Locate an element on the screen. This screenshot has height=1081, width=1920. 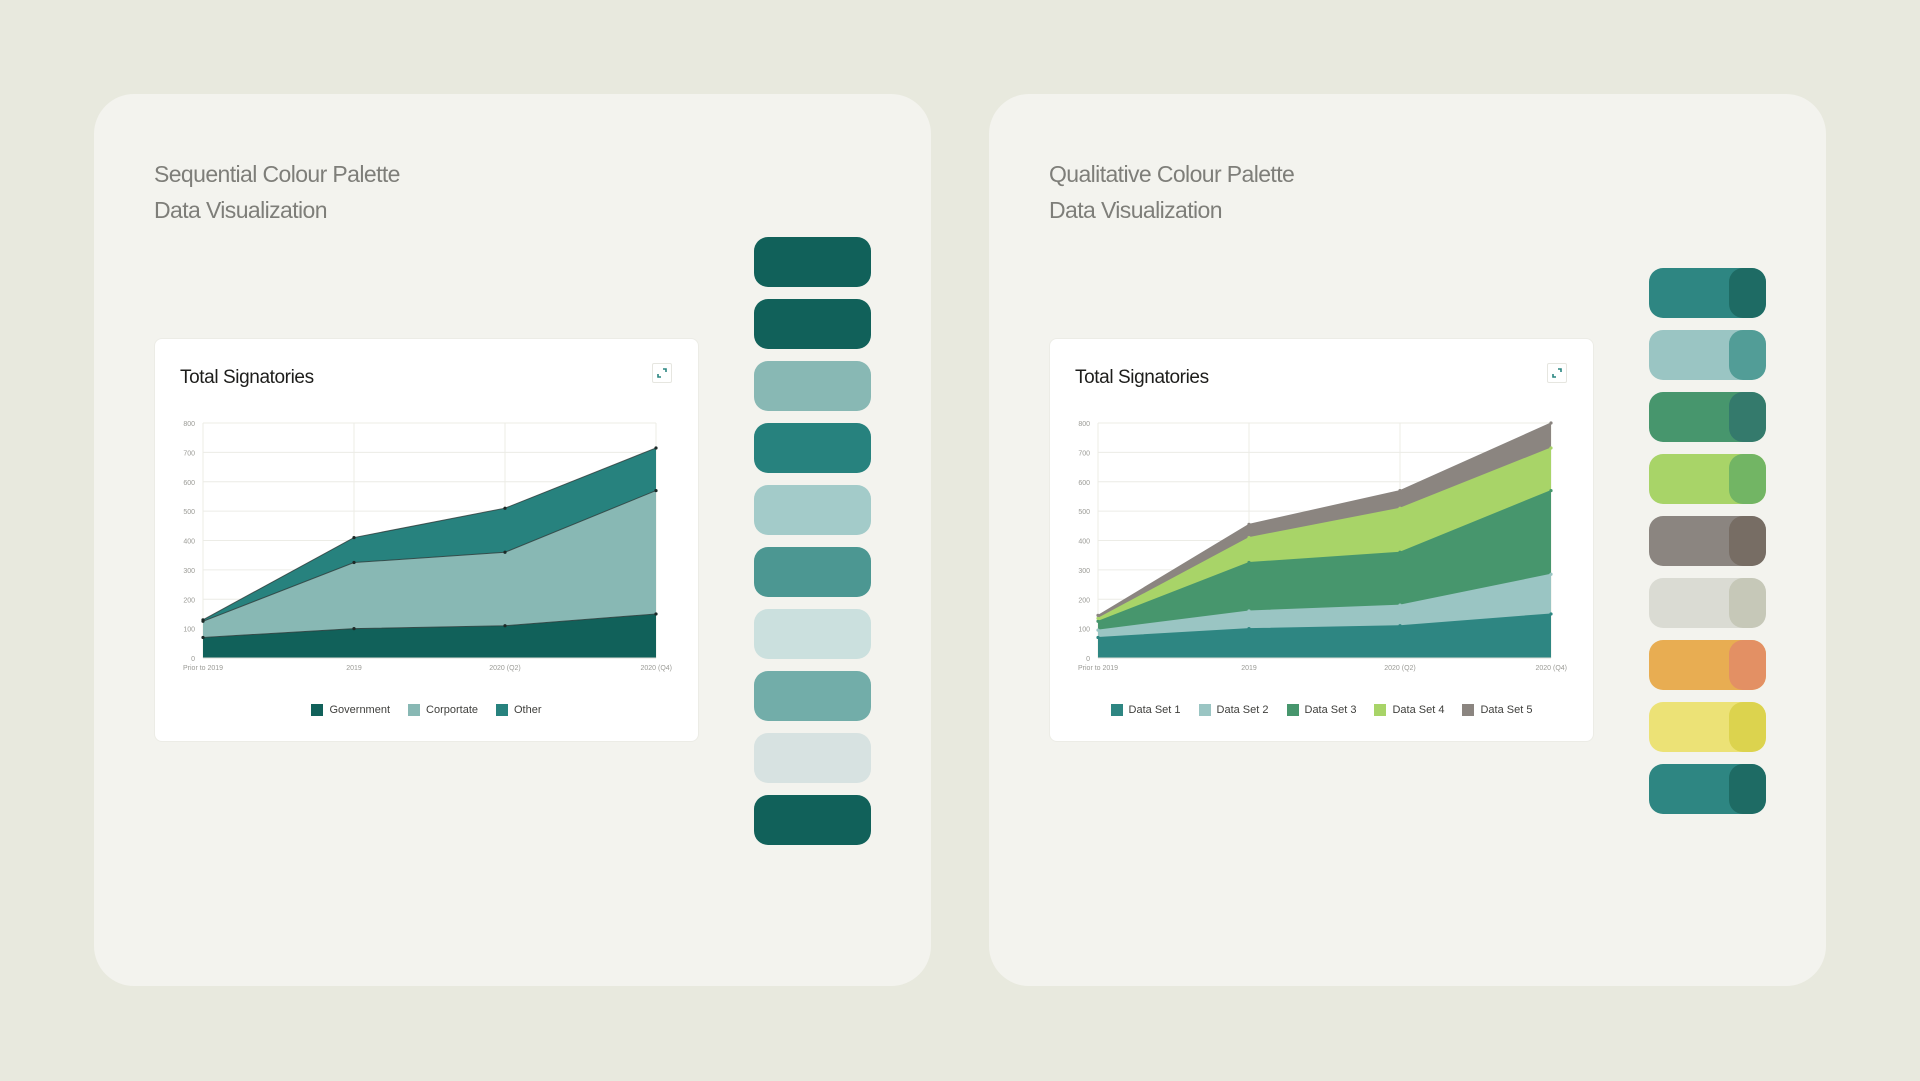
legend-item: Data Set 5 is located at coordinates (1497, 710).